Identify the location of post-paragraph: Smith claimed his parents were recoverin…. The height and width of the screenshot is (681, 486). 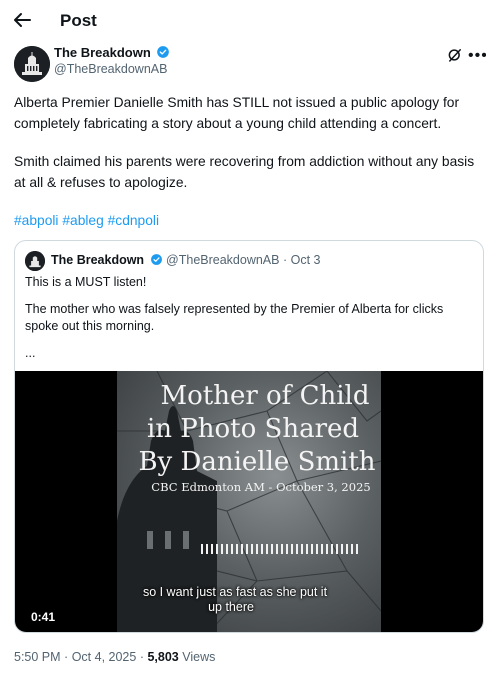
(244, 172).